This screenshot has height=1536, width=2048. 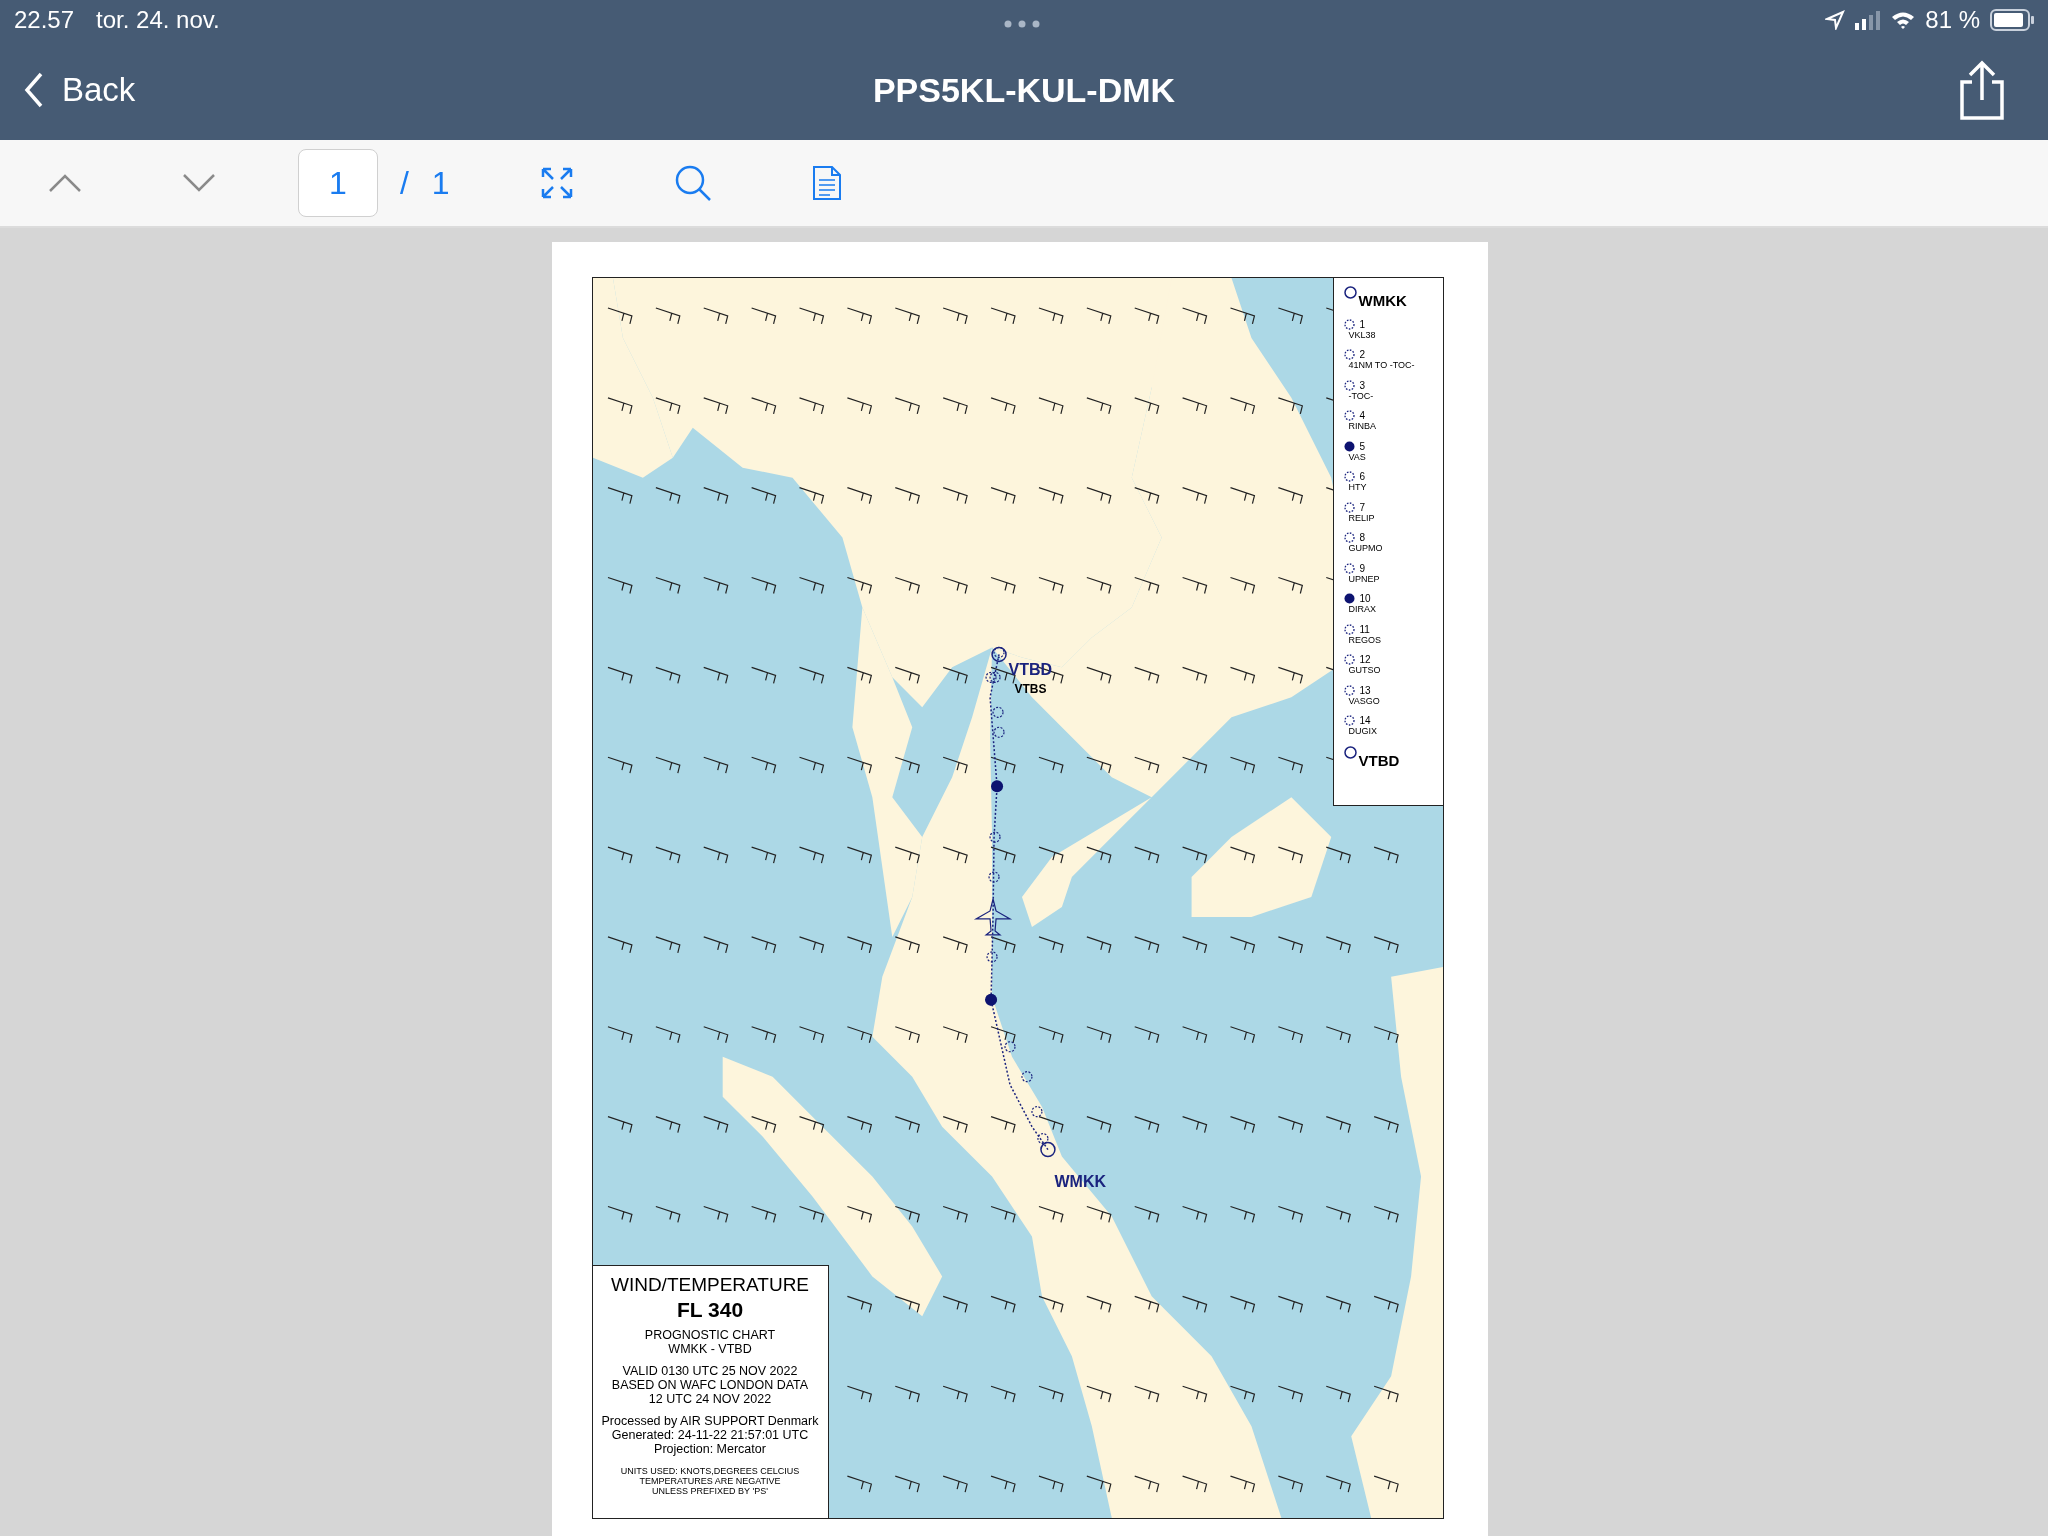 What do you see at coordinates (1382, 300) in the screenshot?
I see `legend-origin: WMKK` at bounding box center [1382, 300].